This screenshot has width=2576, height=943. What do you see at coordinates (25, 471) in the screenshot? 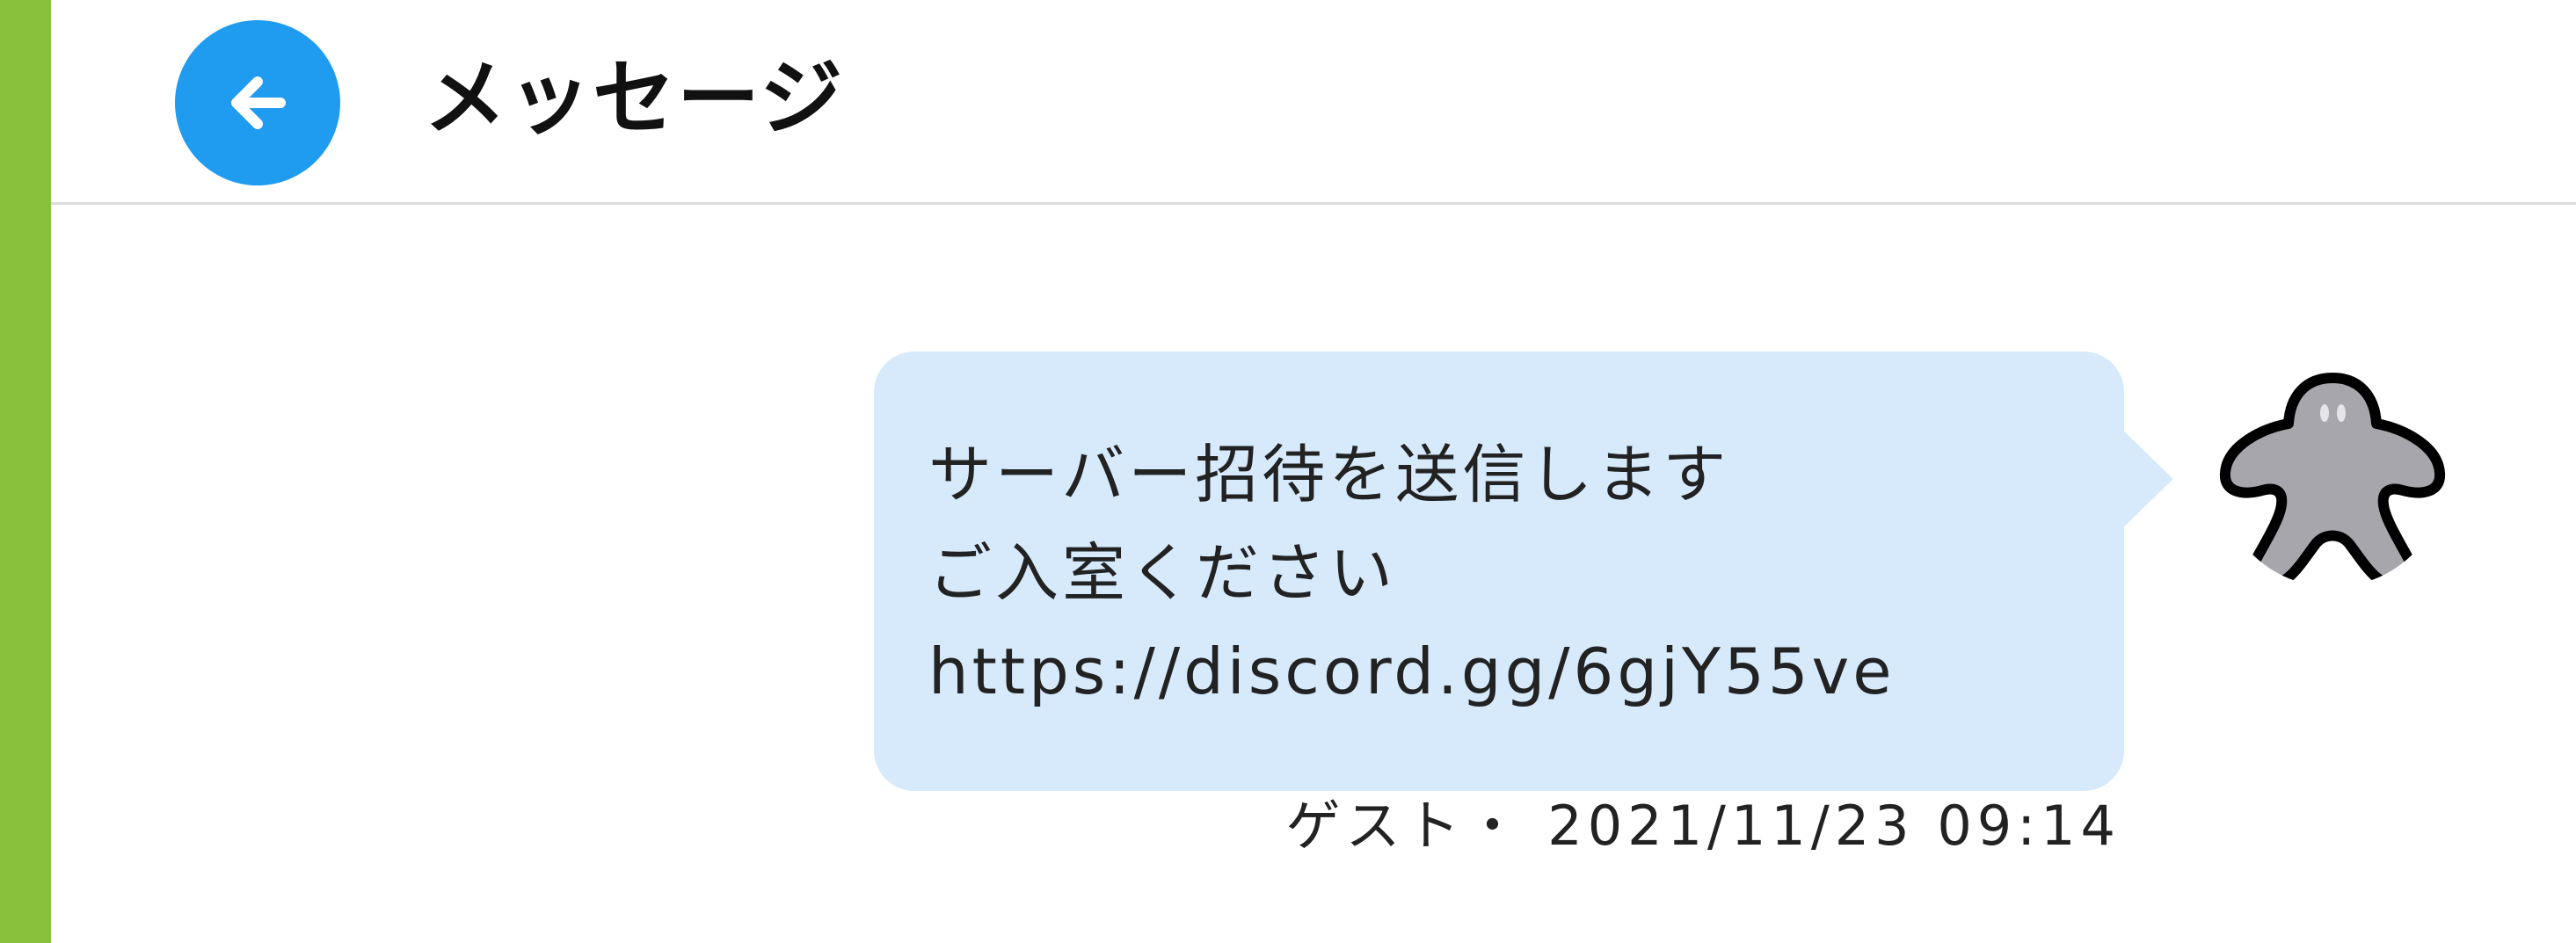
I see `accent-bar` at bounding box center [25, 471].